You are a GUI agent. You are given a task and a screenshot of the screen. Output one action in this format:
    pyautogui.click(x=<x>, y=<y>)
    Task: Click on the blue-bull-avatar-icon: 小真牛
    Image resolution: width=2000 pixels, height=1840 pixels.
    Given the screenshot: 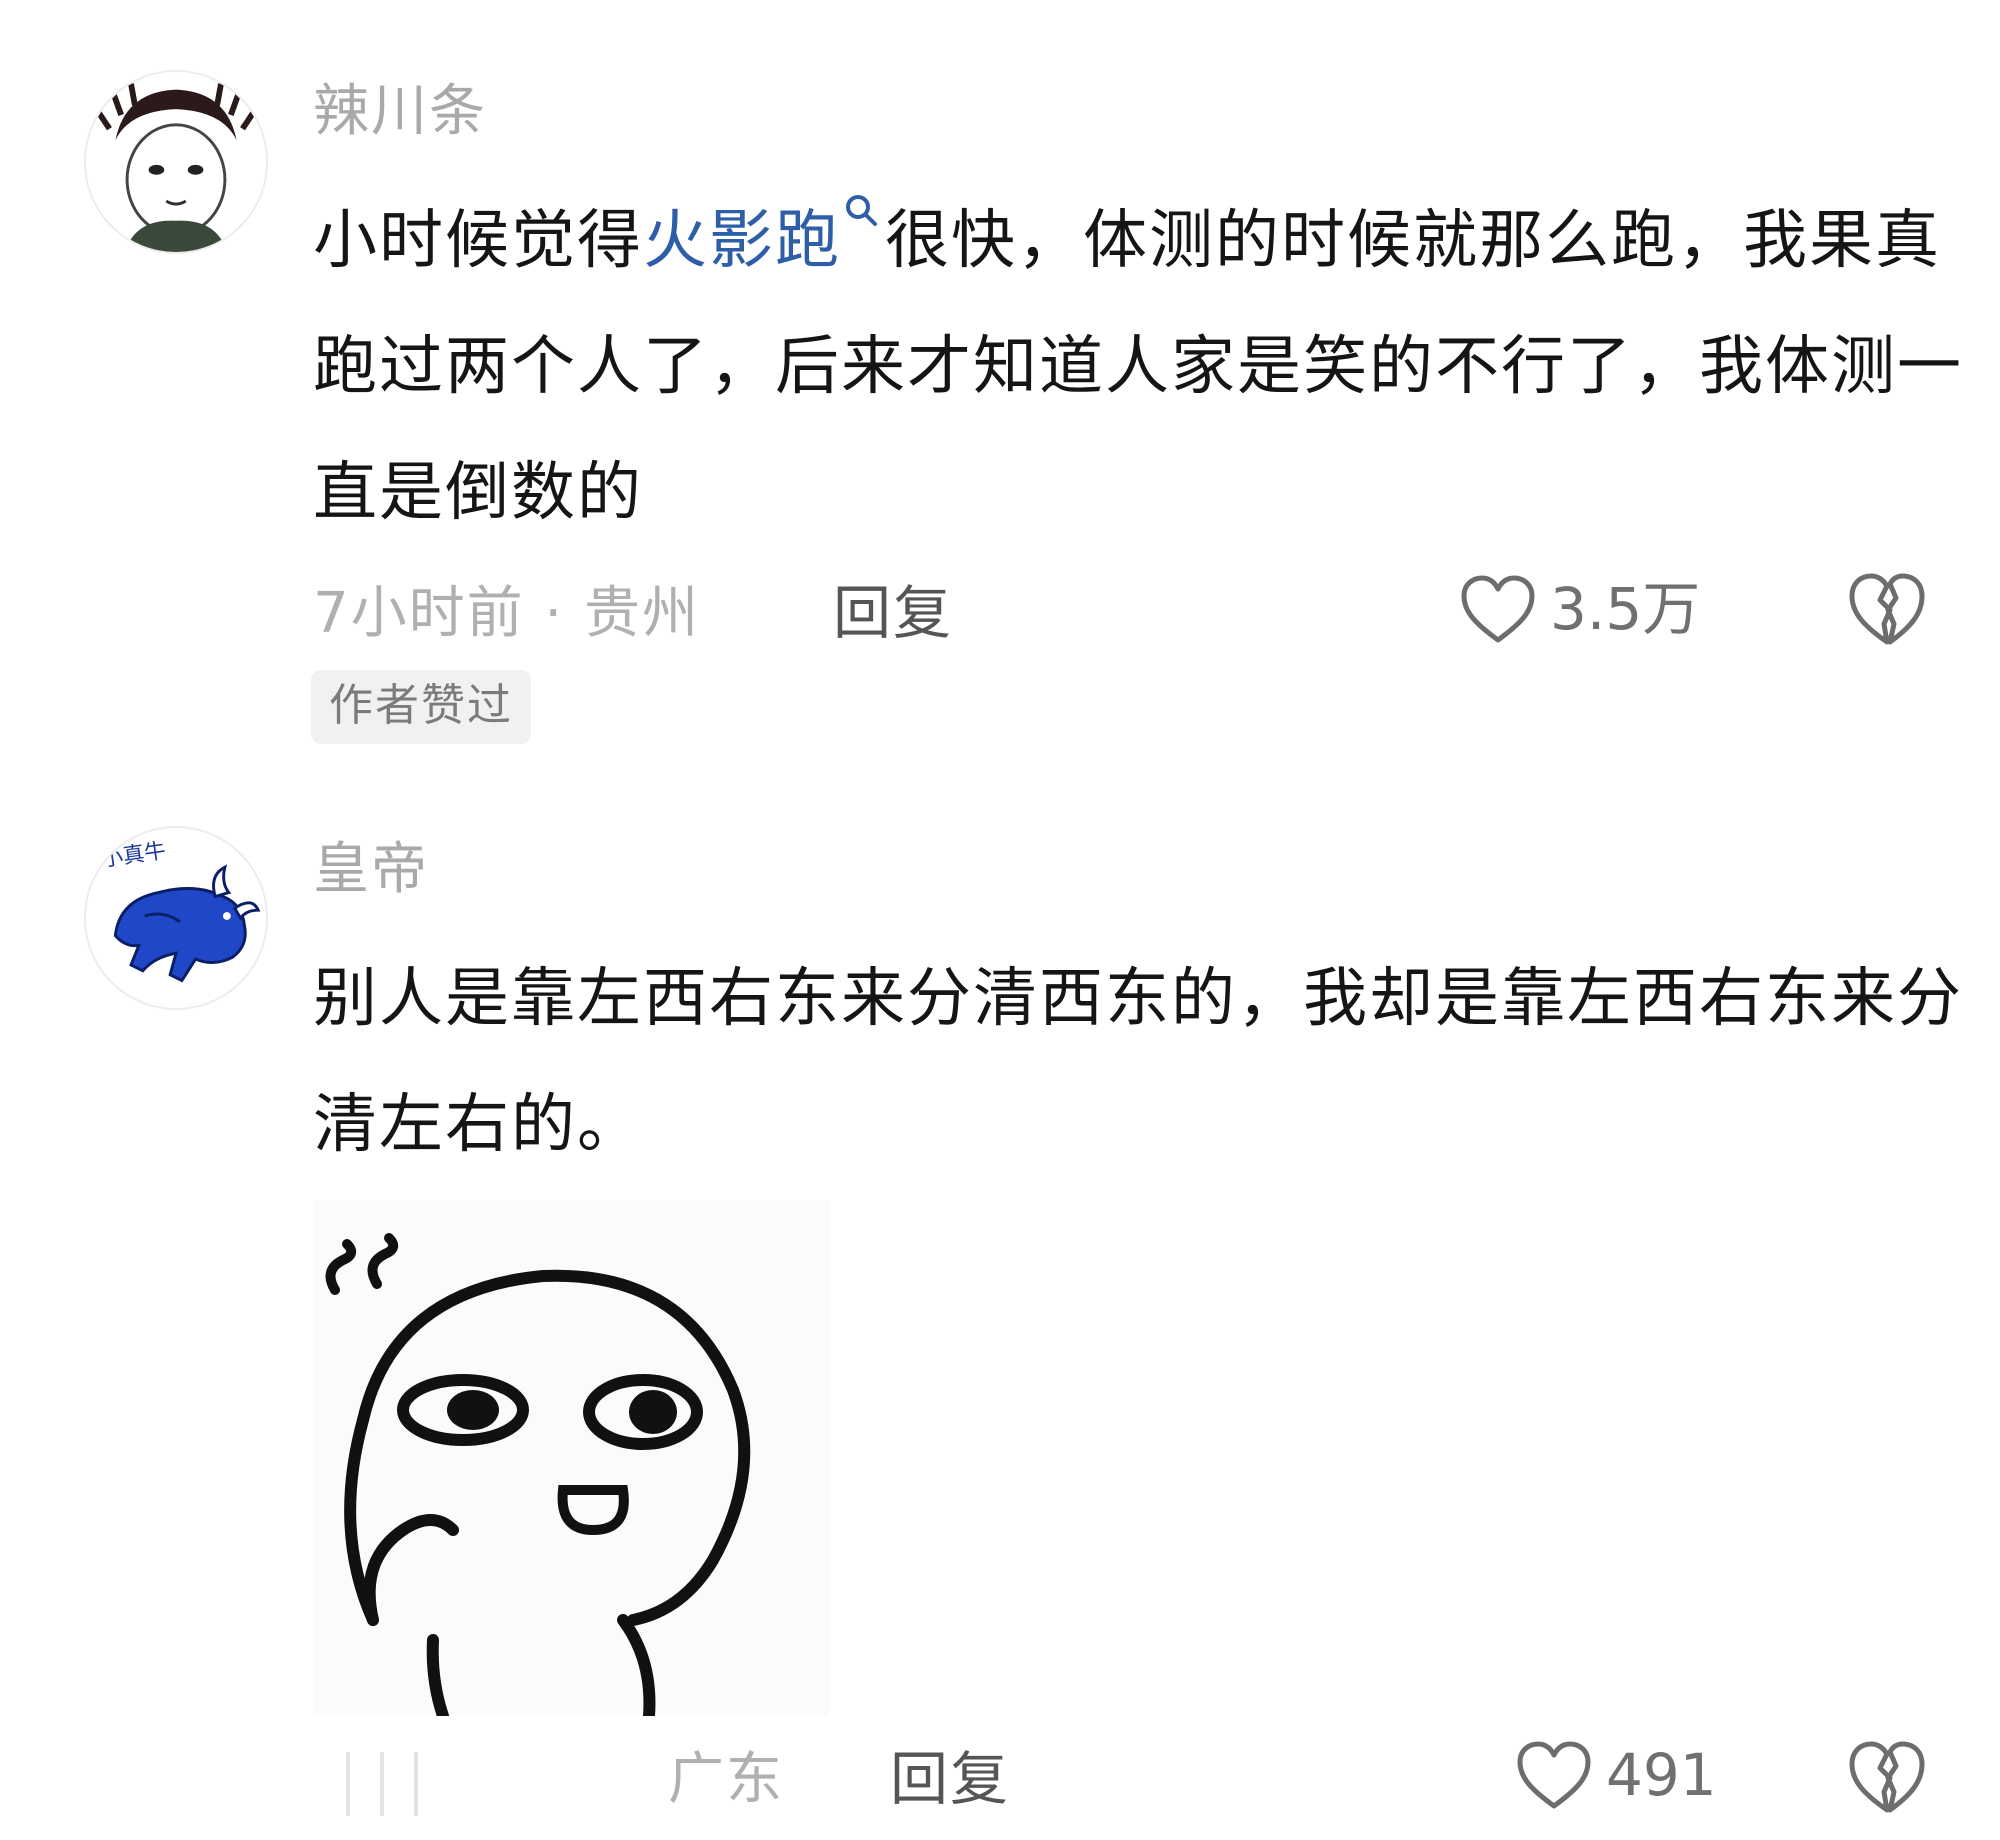 What is the action you would take?
    pyautogui.click(x=176, y=918)
    